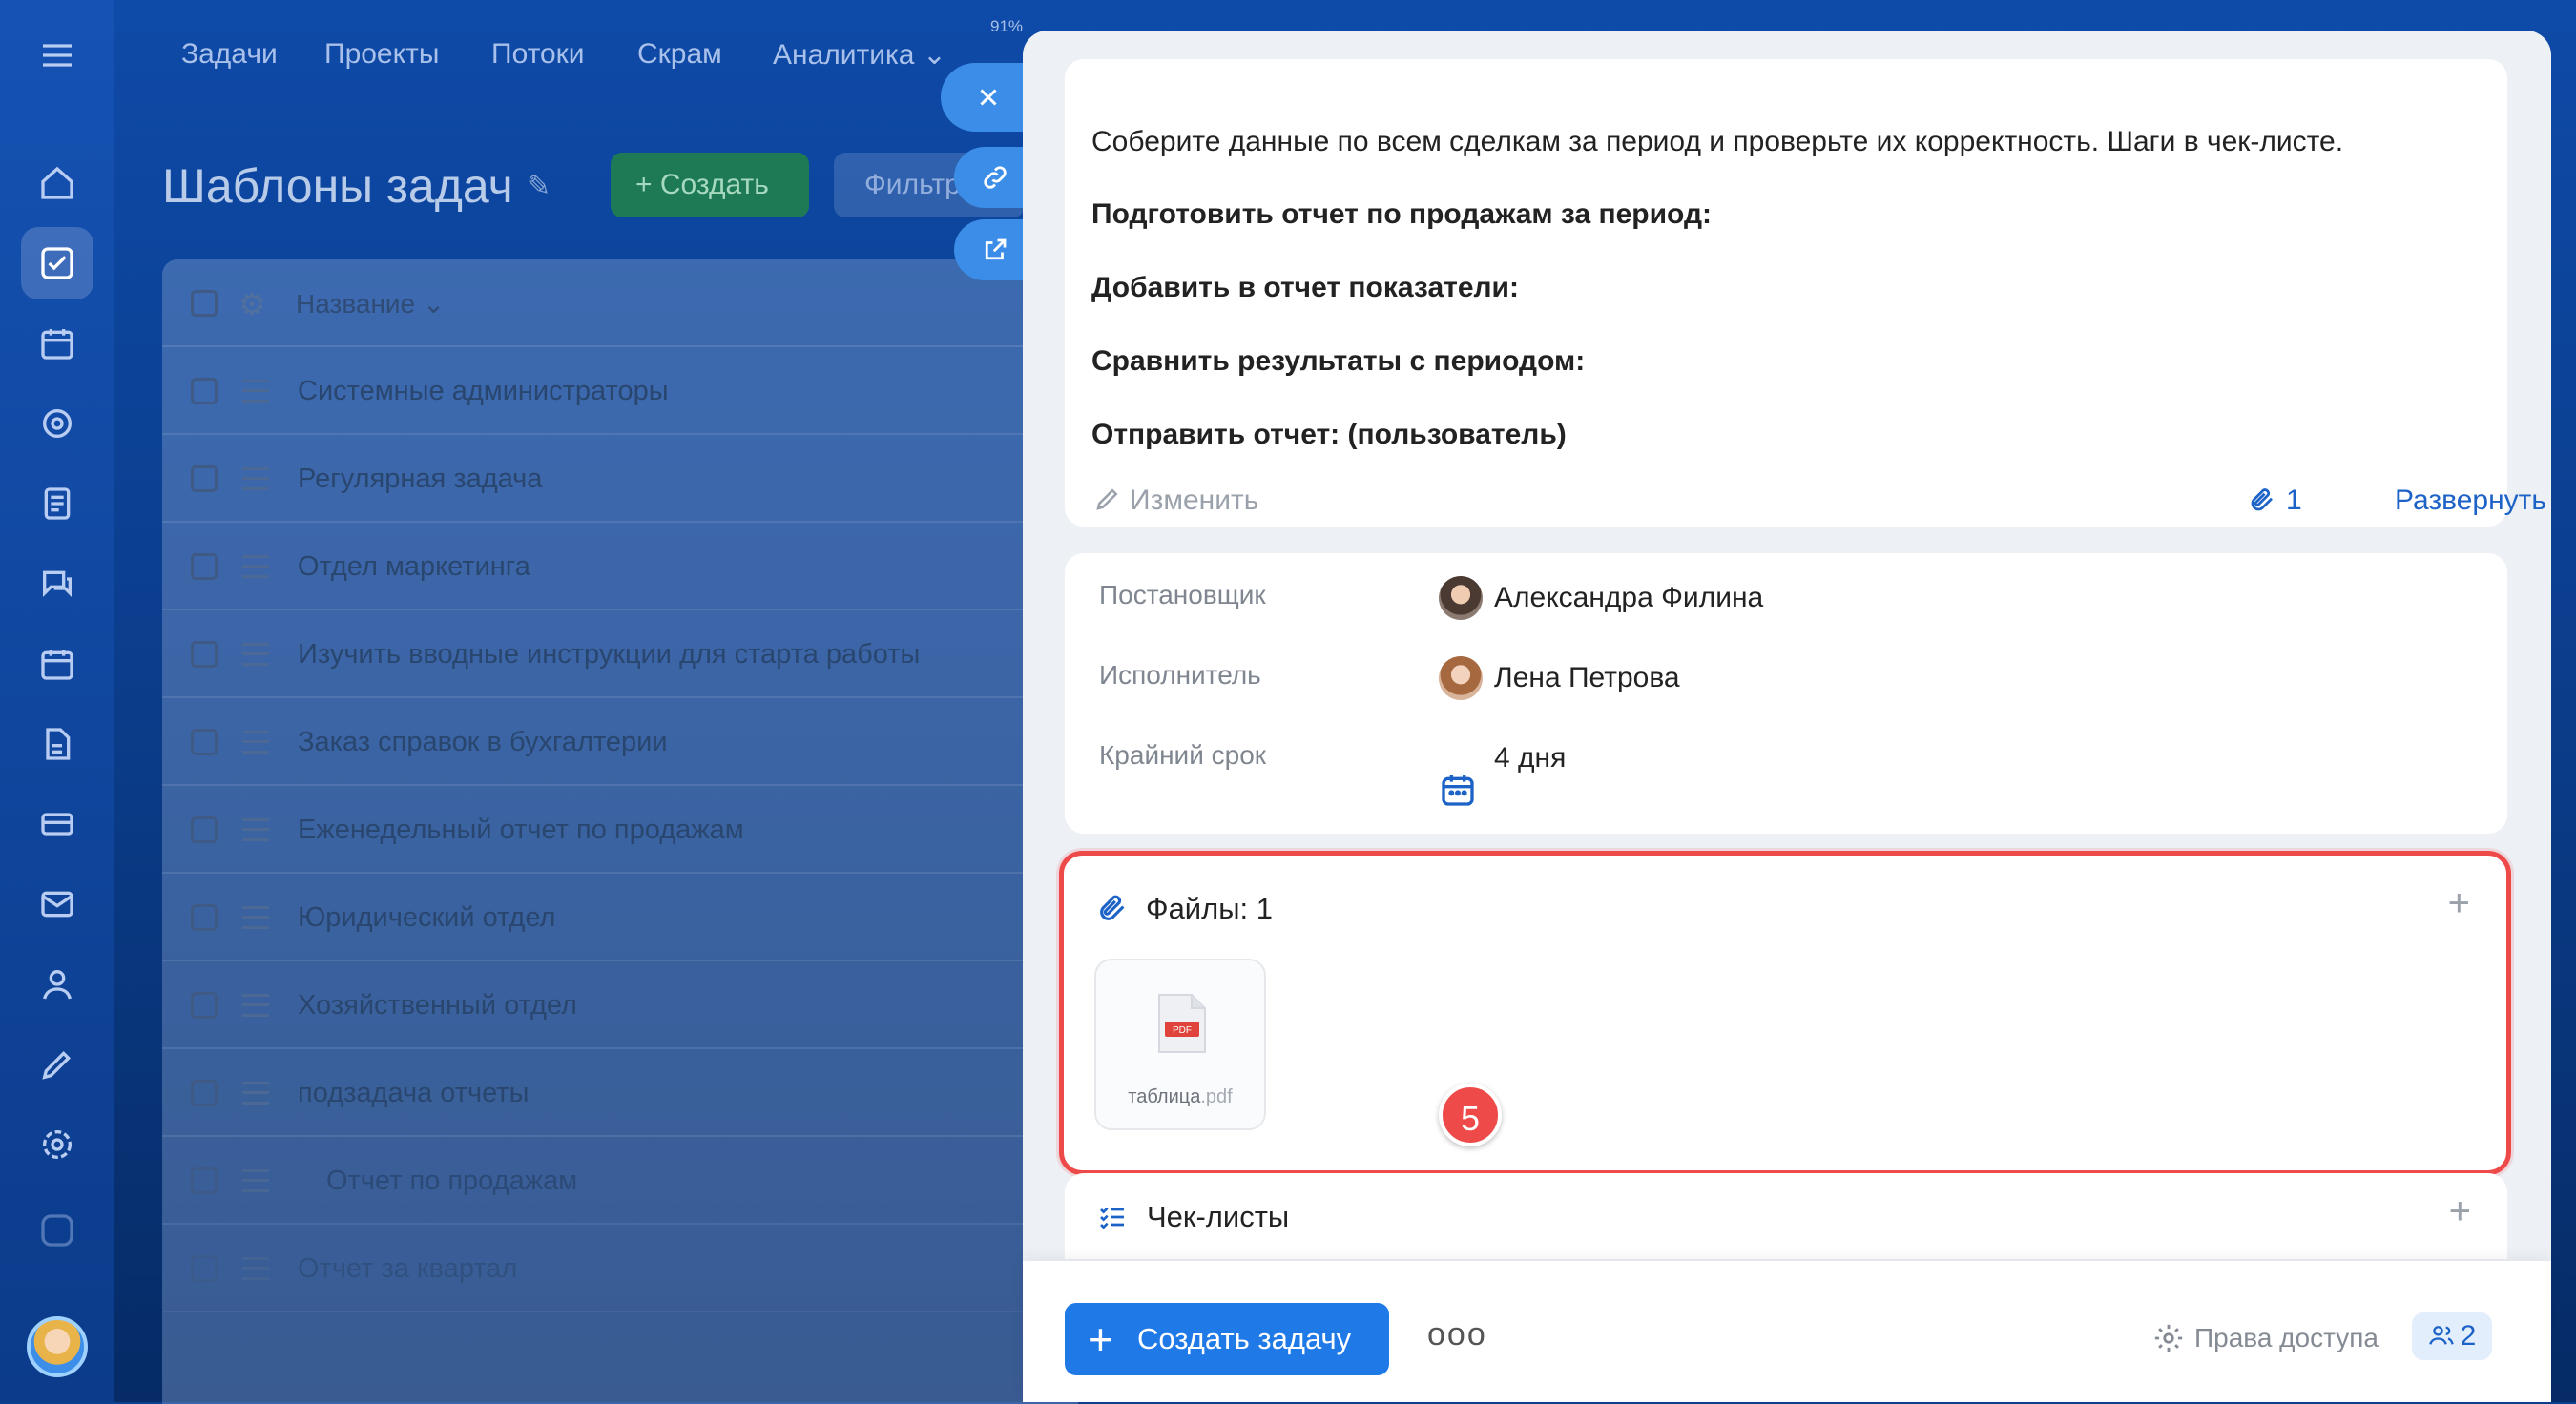  I want to click on nav-analytics: Аналитика ⌄, so click(859, 55).